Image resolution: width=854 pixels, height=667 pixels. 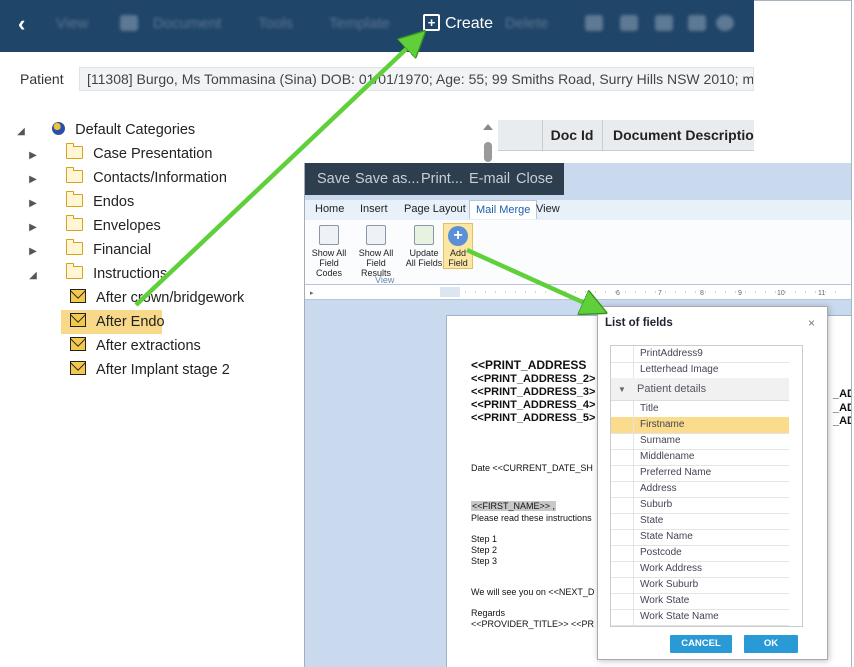 What do you see at coordinates (572, 135) in the screenshot?
I see `column-doc-id: Doc Id` at bounding box center [572, 135].